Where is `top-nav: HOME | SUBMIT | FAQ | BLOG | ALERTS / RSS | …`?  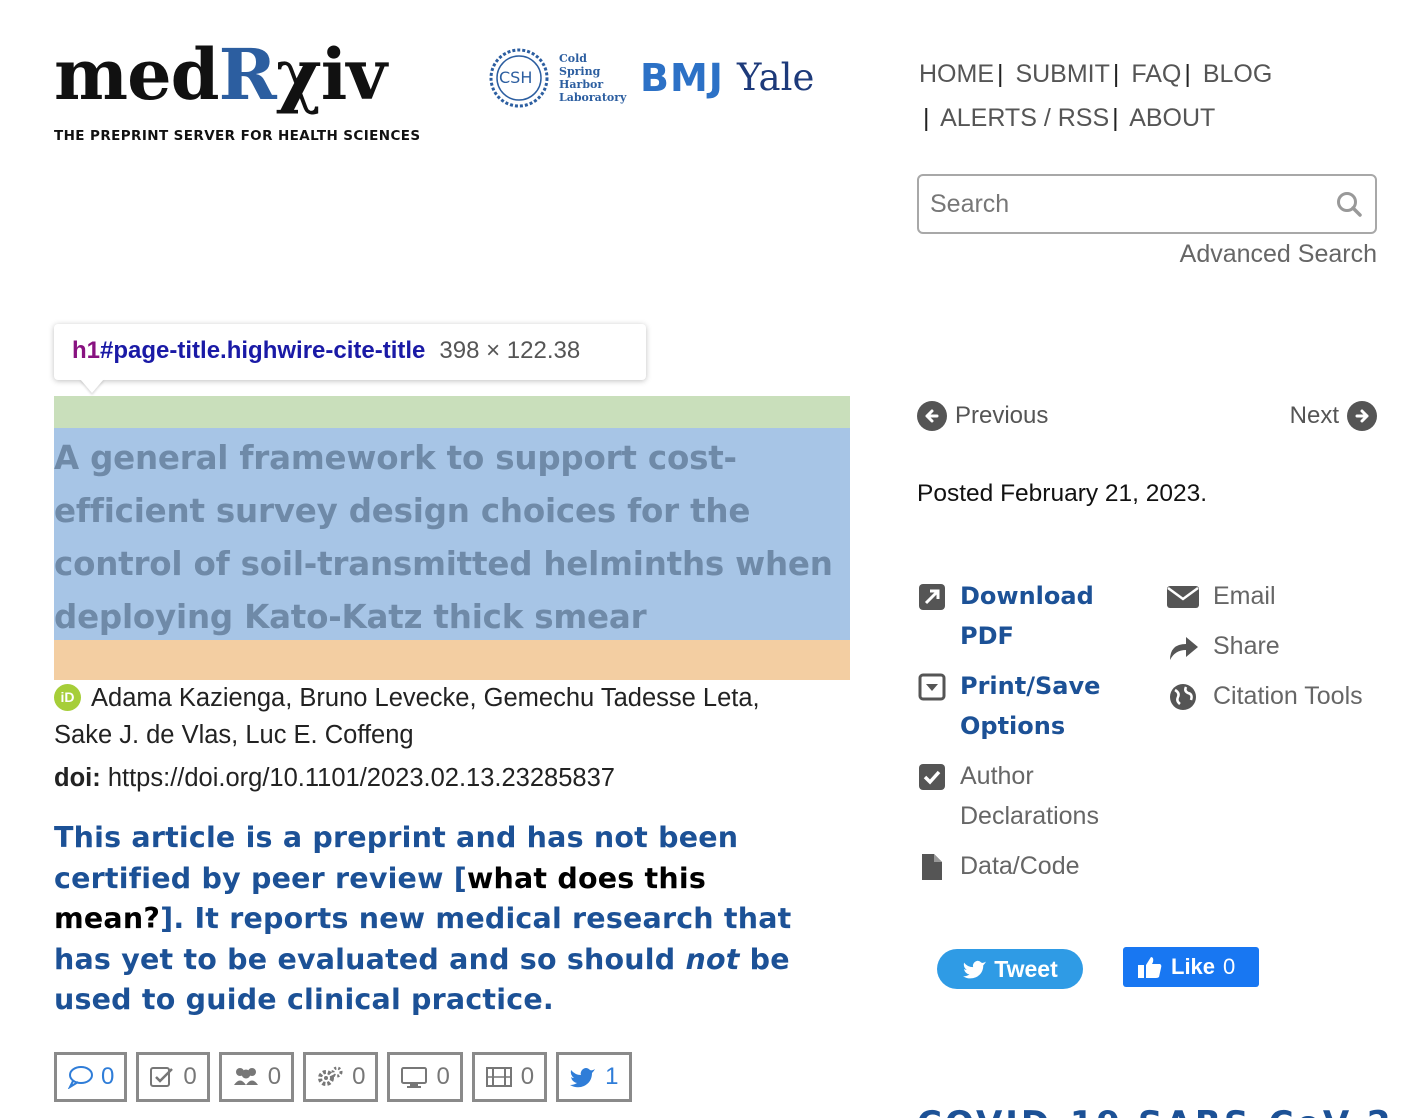 top-nav: HOME | SUBMIT | FAQ | BLOG | ALERTS / RSS | … is located at coordinates (1159, 96).